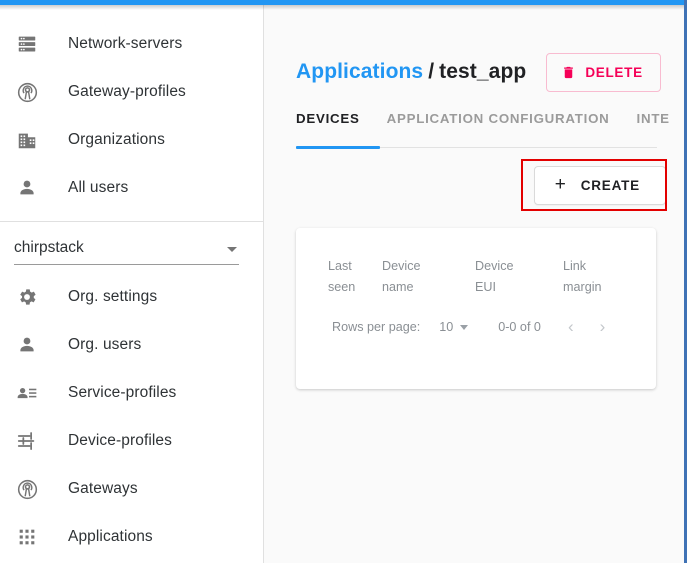 Image resolution: width=687 pixels, height=563 pixels. Describe the element at coordinates (359, 71) in the screenshot. I see `breadcrumb-link-applications: Applications` at that location.